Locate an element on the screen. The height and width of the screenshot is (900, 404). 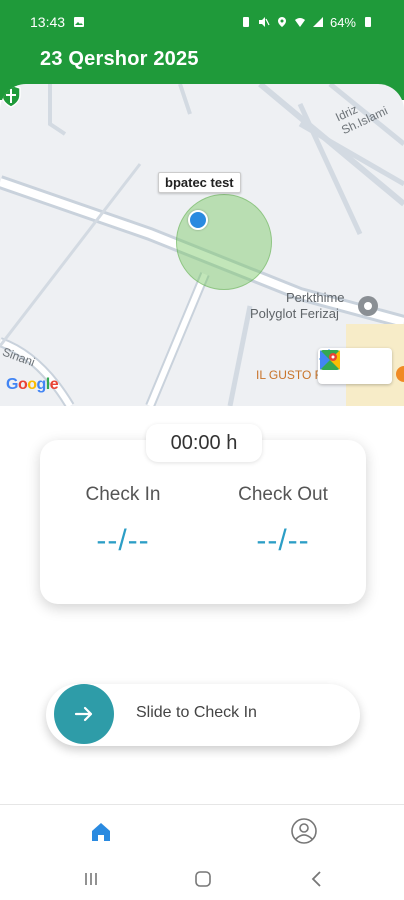
slider-handle is located at coordinates (84, 714).